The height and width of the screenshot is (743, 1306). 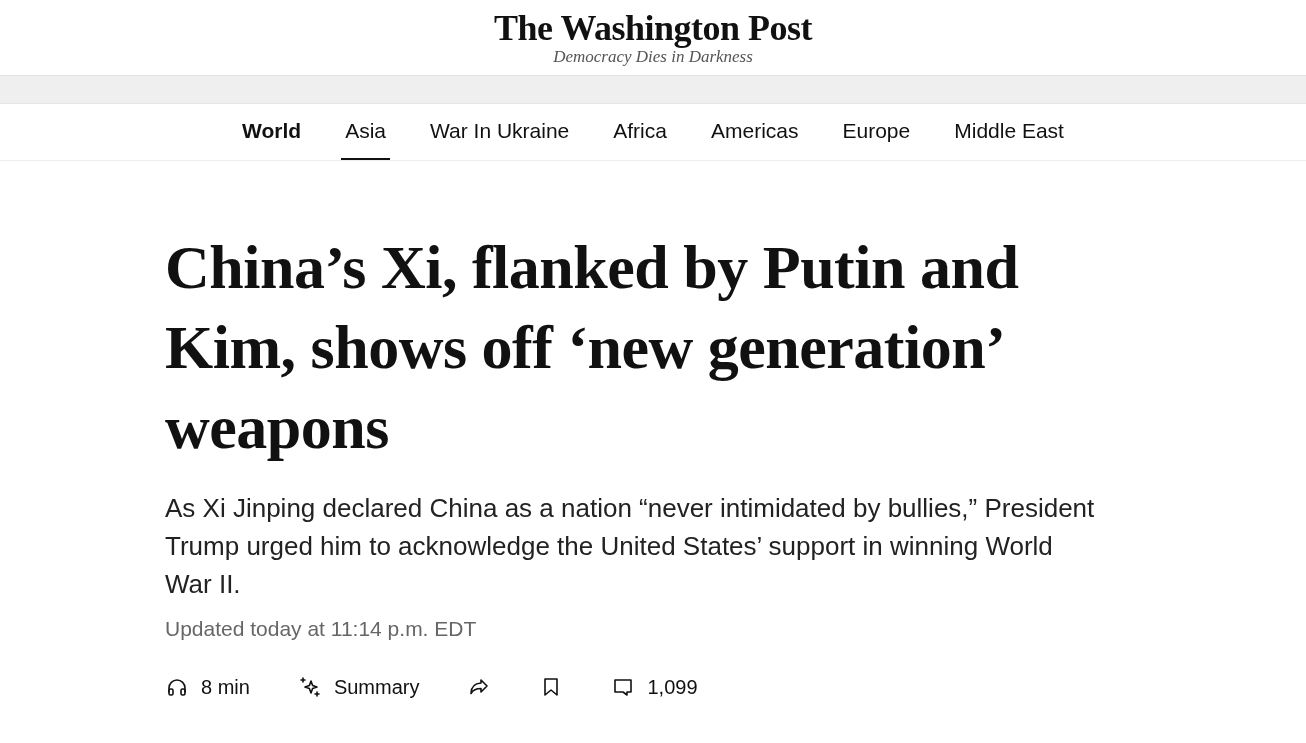 What do you see at coordinates (272, 132) in the screenshot?
I see `section-title: World` at bounding box center [272, 132].